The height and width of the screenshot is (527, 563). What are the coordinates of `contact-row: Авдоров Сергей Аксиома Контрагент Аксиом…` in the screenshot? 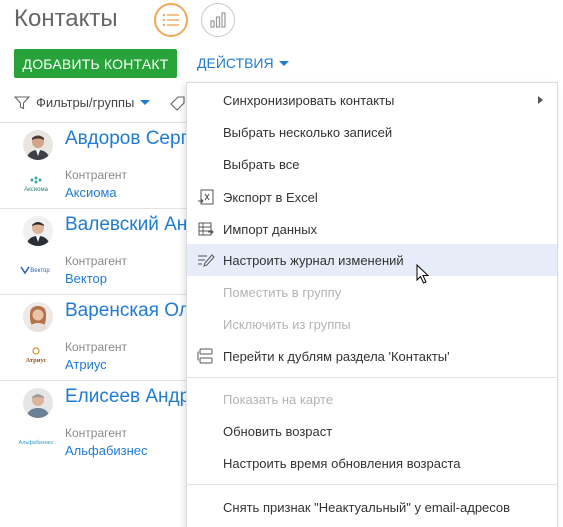 It's located at (104, 165).